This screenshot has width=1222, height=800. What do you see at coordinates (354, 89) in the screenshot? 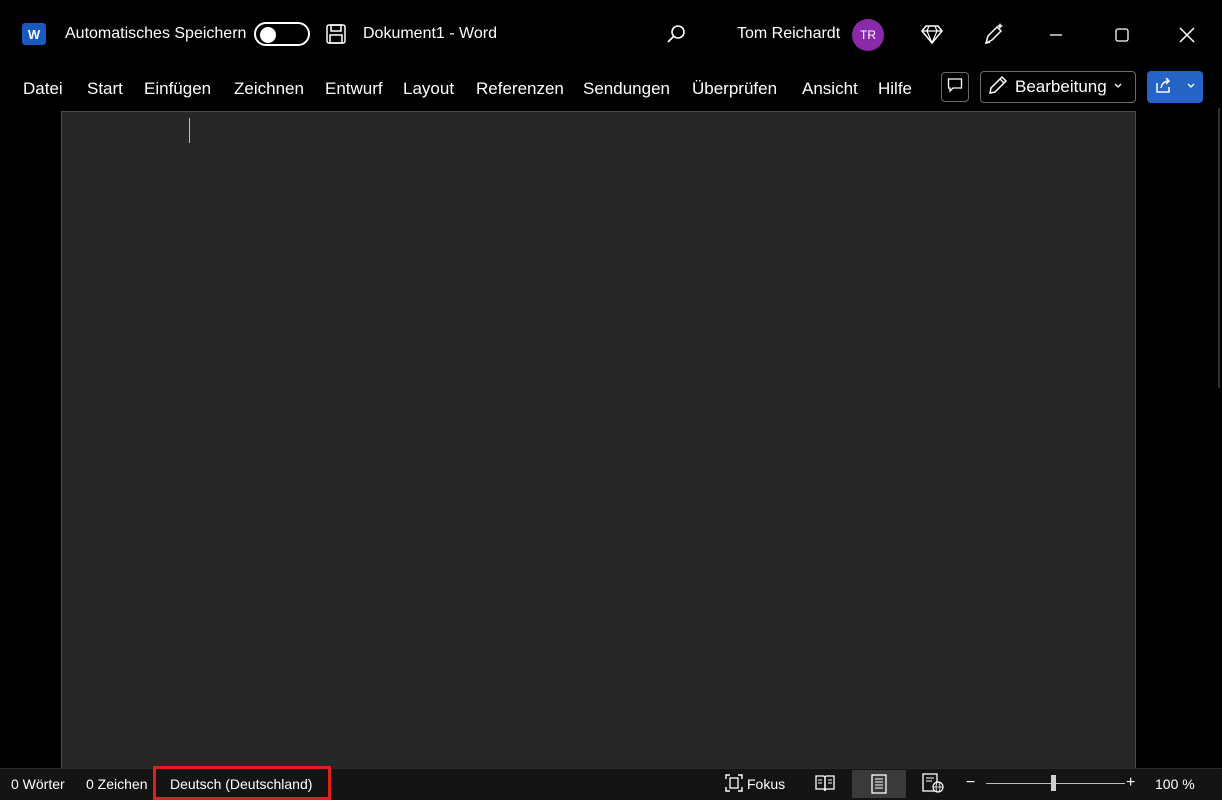
I see `tab-entwurf: Entwurf` at bounding box center [354, 89].